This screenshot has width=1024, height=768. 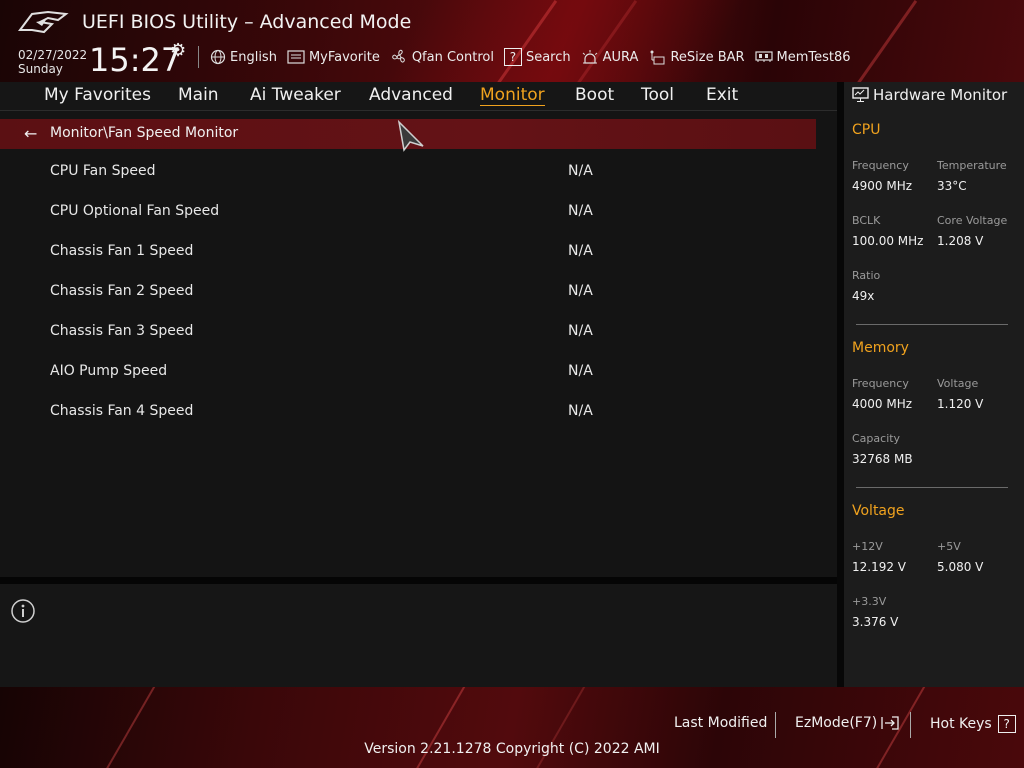 What do you see at coordinates (880, 383) in the screenshot?
I see `memory-frequency-label: Frequency` at bounding box center [880, 383].